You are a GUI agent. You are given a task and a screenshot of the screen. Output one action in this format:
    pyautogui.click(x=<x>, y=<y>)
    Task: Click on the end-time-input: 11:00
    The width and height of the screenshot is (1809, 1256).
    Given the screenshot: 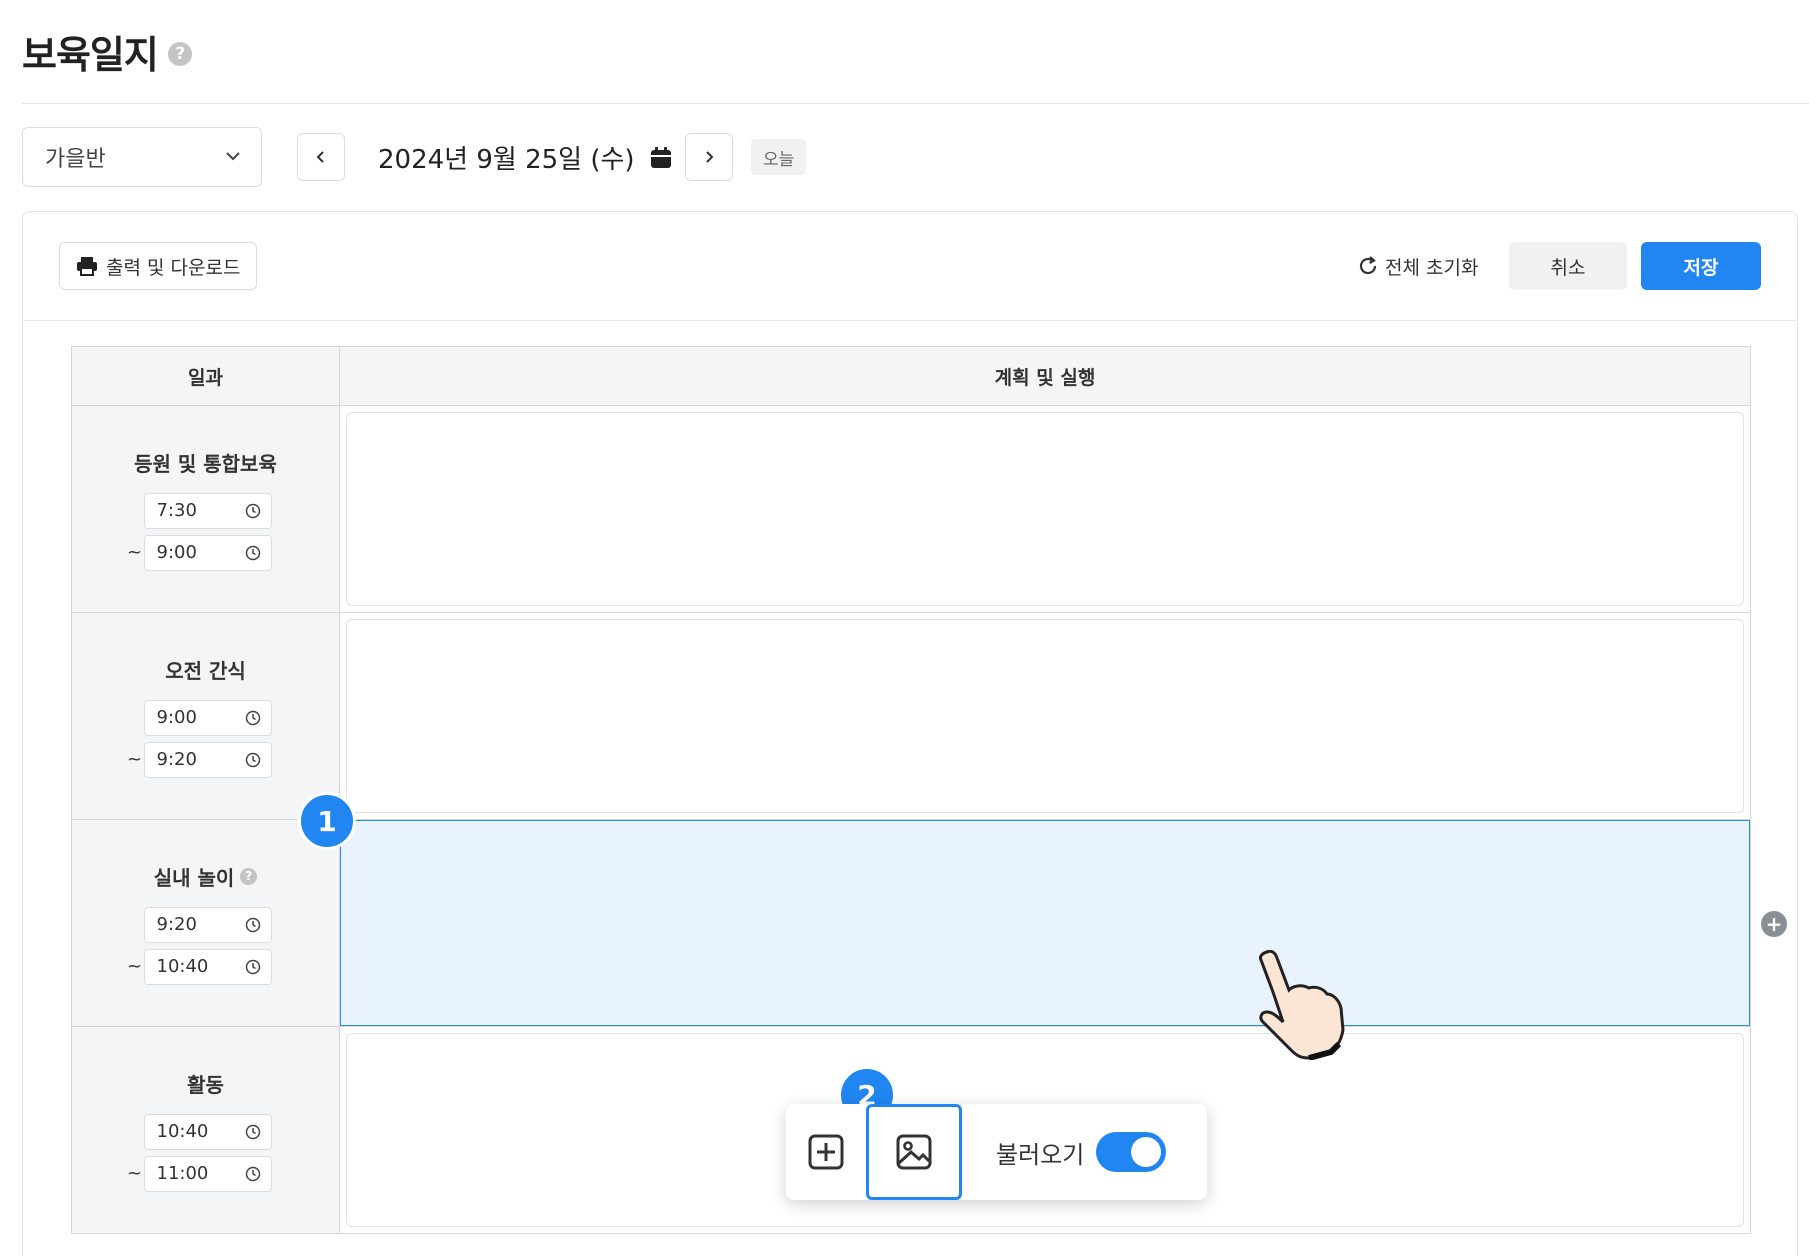 What is the action you would take?
    pyautogui.click(x=207, y=1173)
    